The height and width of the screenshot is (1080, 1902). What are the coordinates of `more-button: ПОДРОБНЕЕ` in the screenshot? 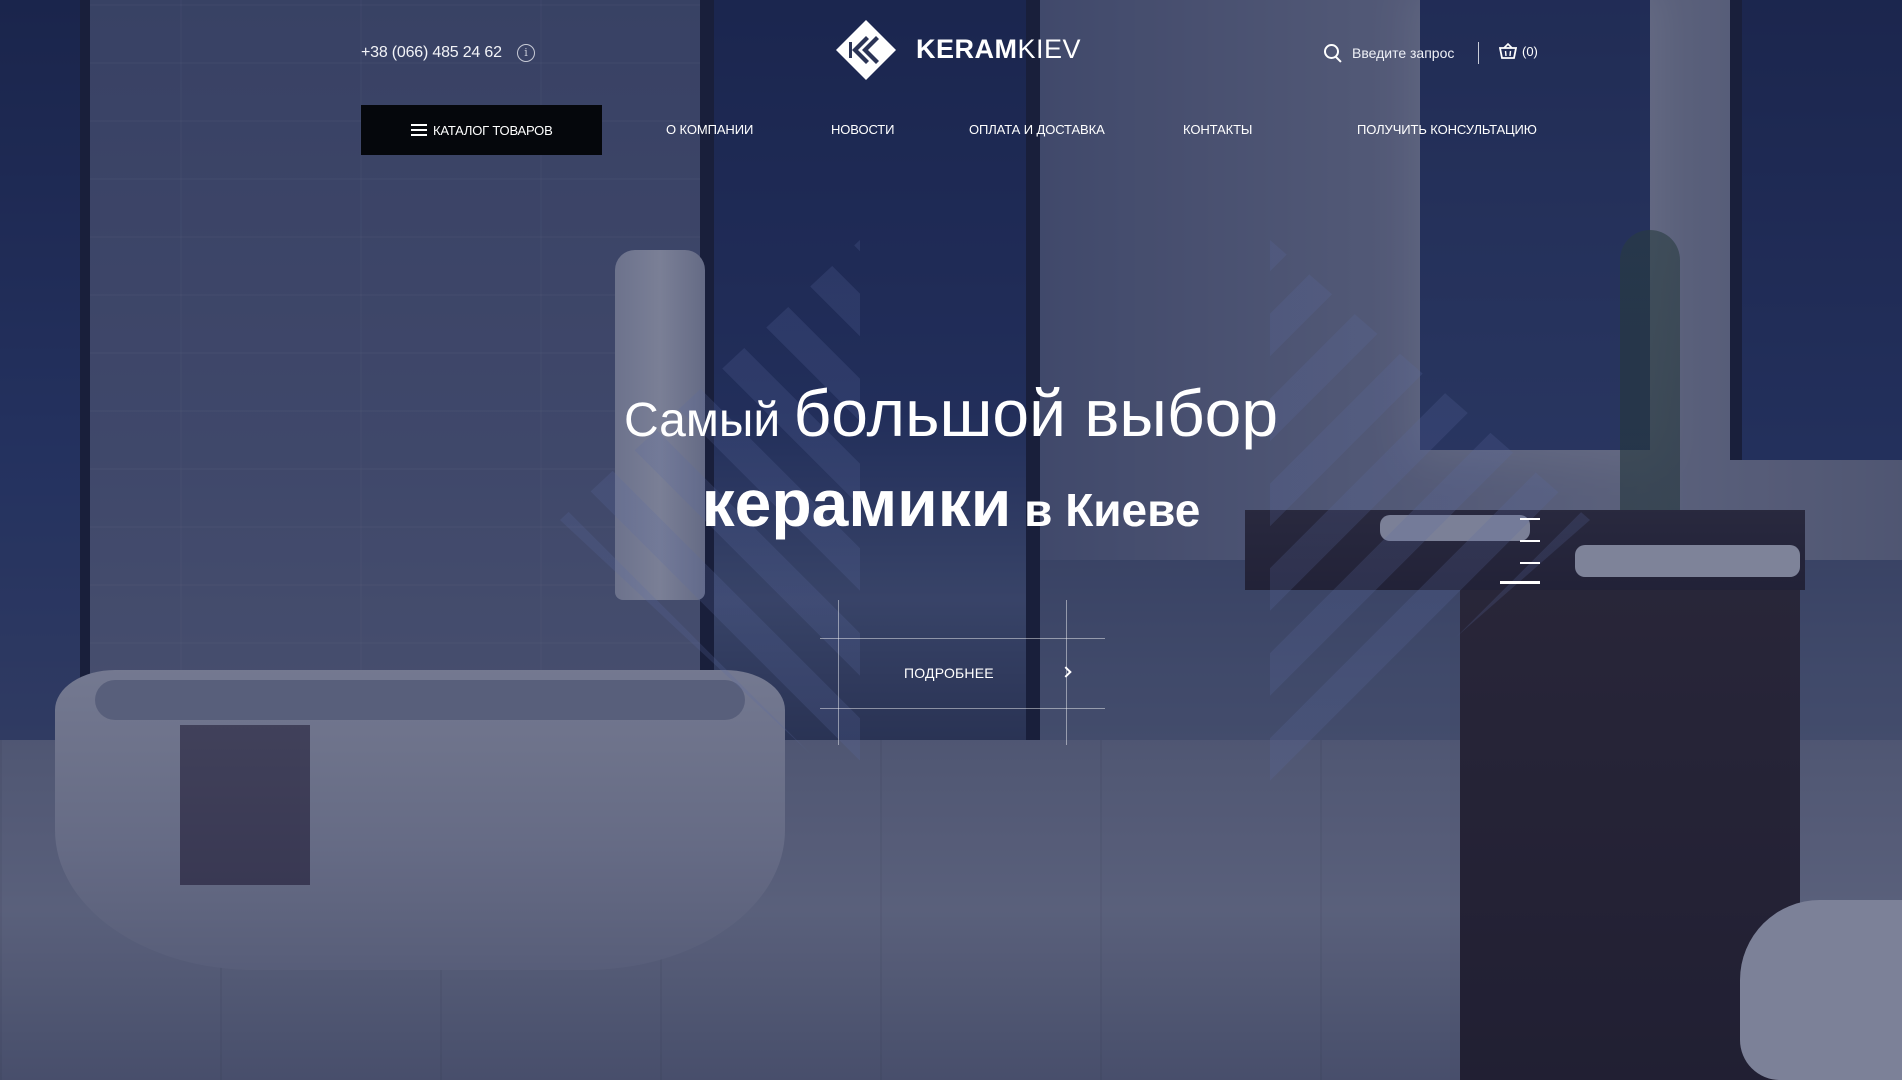 It's located at (955, 673).